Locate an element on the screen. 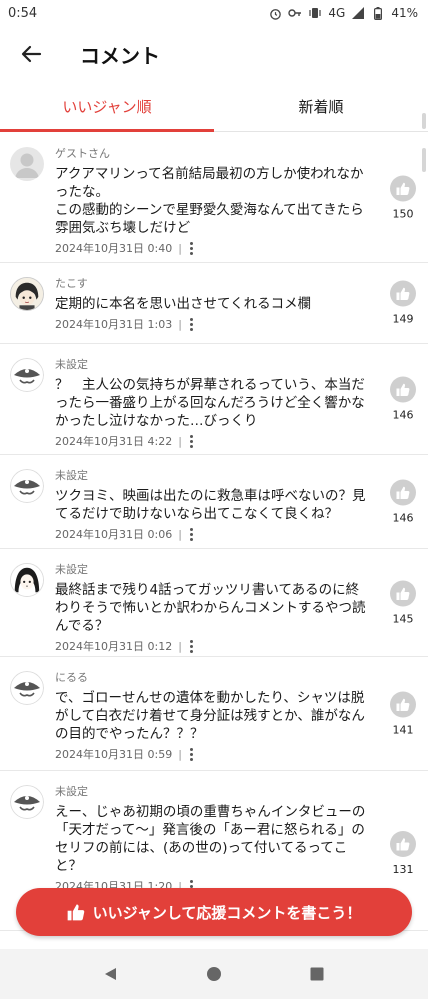  square-recents-icon is located at coordinates (317, 974).